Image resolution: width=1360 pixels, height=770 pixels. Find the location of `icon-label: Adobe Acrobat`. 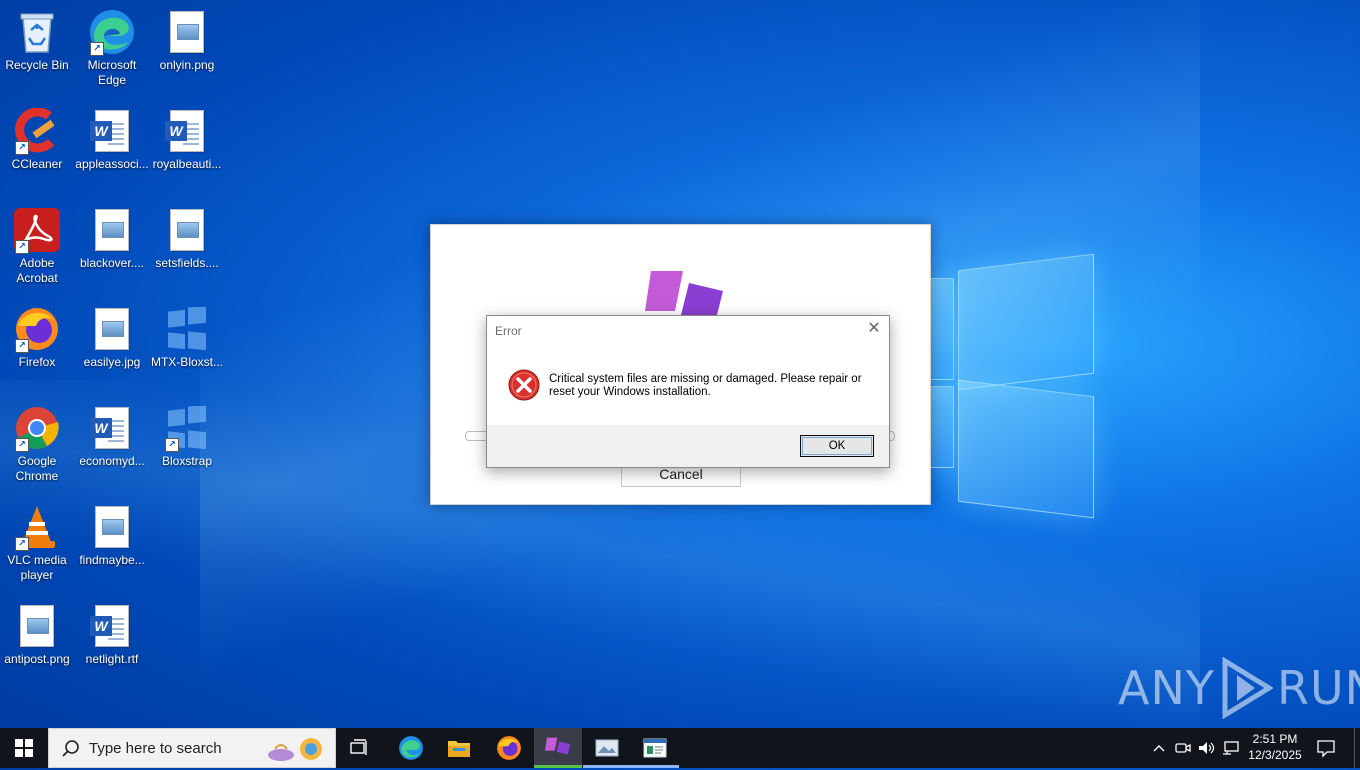

icon-label: Adobe Acrobat is located at coordinates (37, 270).